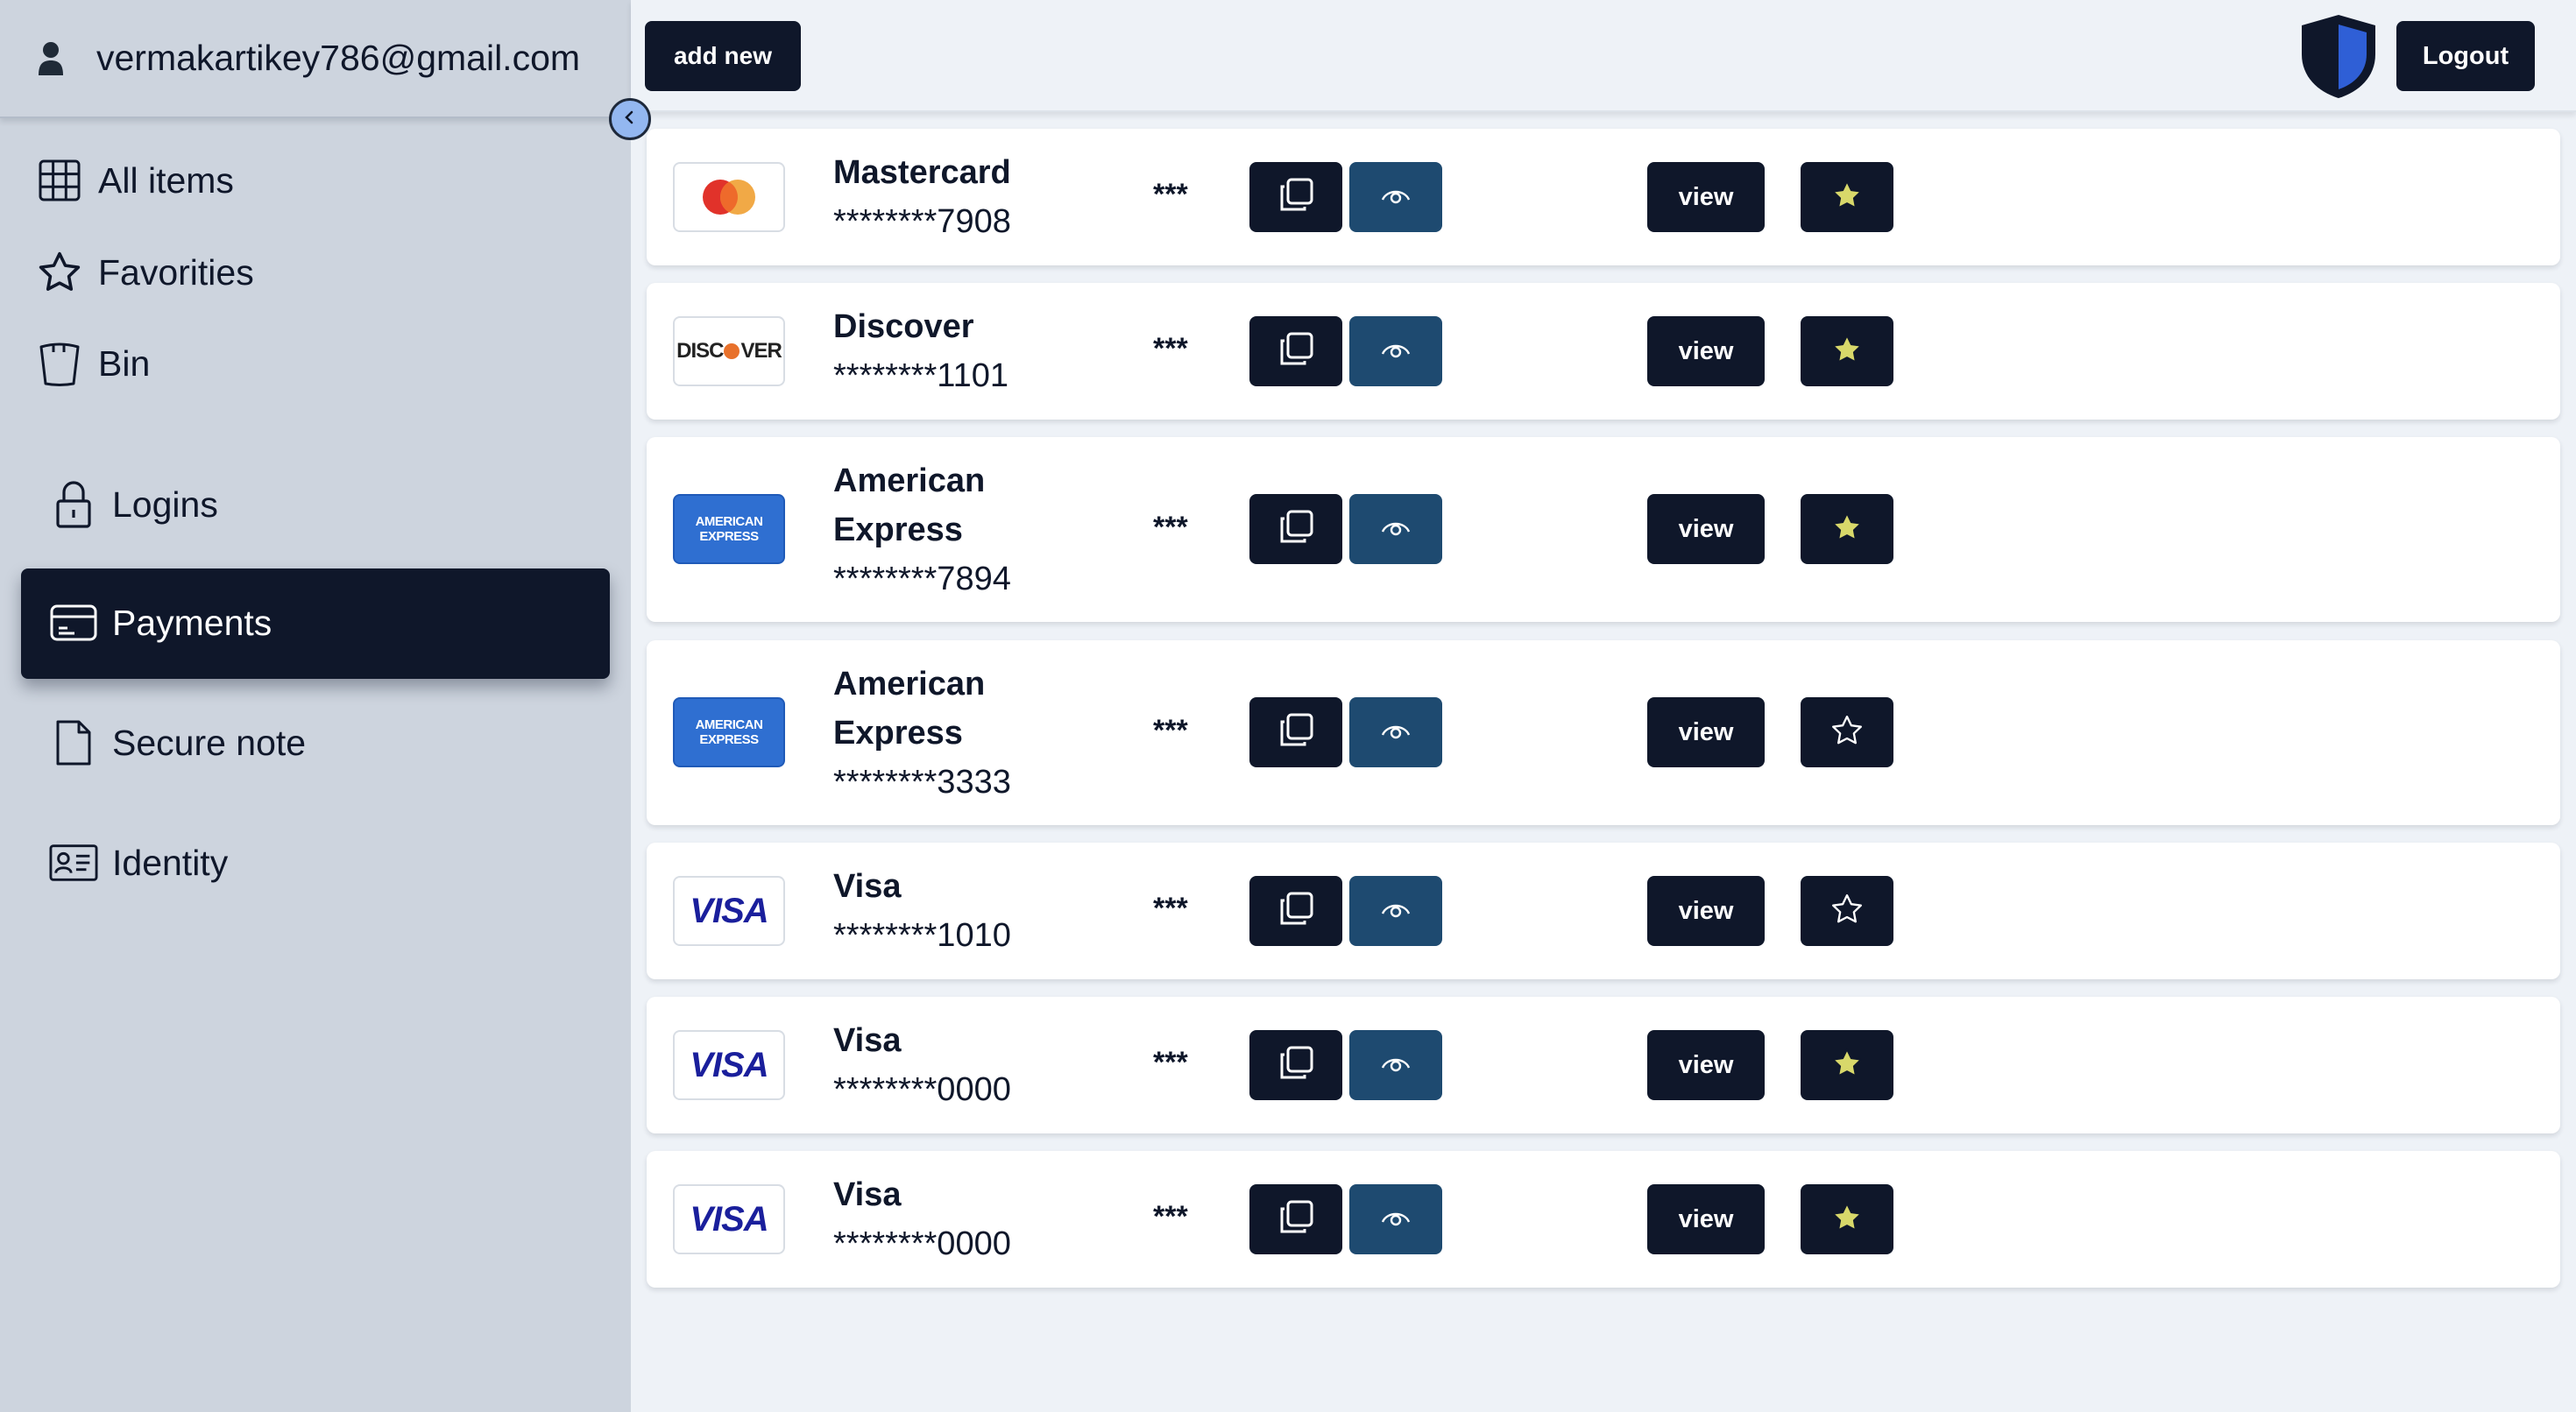 This screenshot has height=1412, width=2576. What do you see at coordinates (1603, 352) in the screenshot?
I see `payment-card-row: DISC VER Discover ********1101 *** view` at bounding box center [1603, 352].